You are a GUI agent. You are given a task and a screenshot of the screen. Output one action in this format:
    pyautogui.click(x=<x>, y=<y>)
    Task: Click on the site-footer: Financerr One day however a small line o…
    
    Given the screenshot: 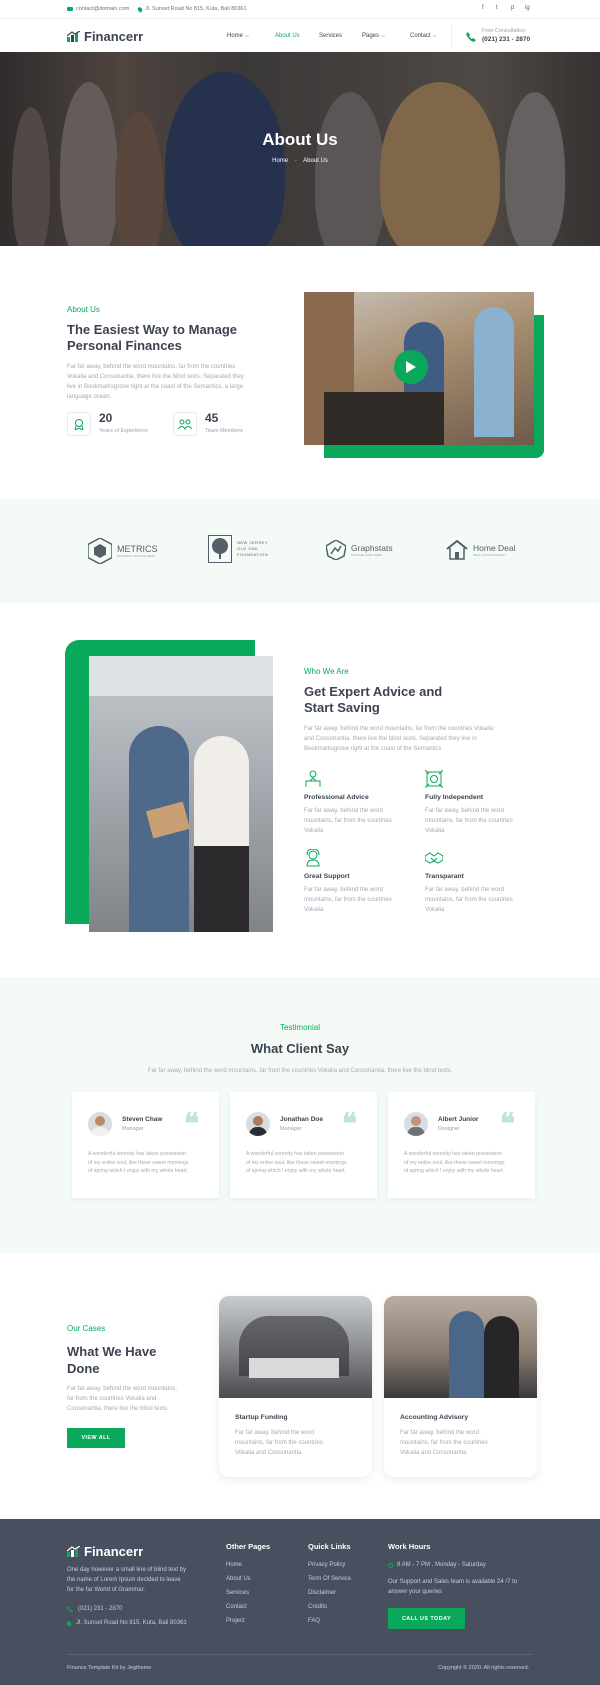 What is the action you would take?
    pyautogui.click(x=300, y=1602)
    